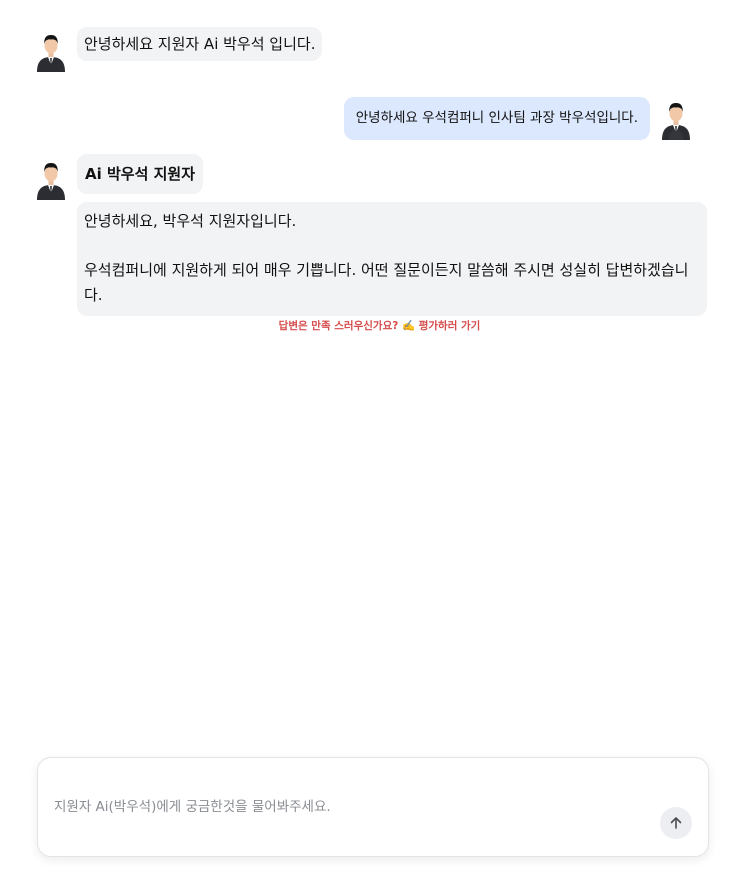 The image size is (755, 877). I want to click on send-button, so click(676, 823).